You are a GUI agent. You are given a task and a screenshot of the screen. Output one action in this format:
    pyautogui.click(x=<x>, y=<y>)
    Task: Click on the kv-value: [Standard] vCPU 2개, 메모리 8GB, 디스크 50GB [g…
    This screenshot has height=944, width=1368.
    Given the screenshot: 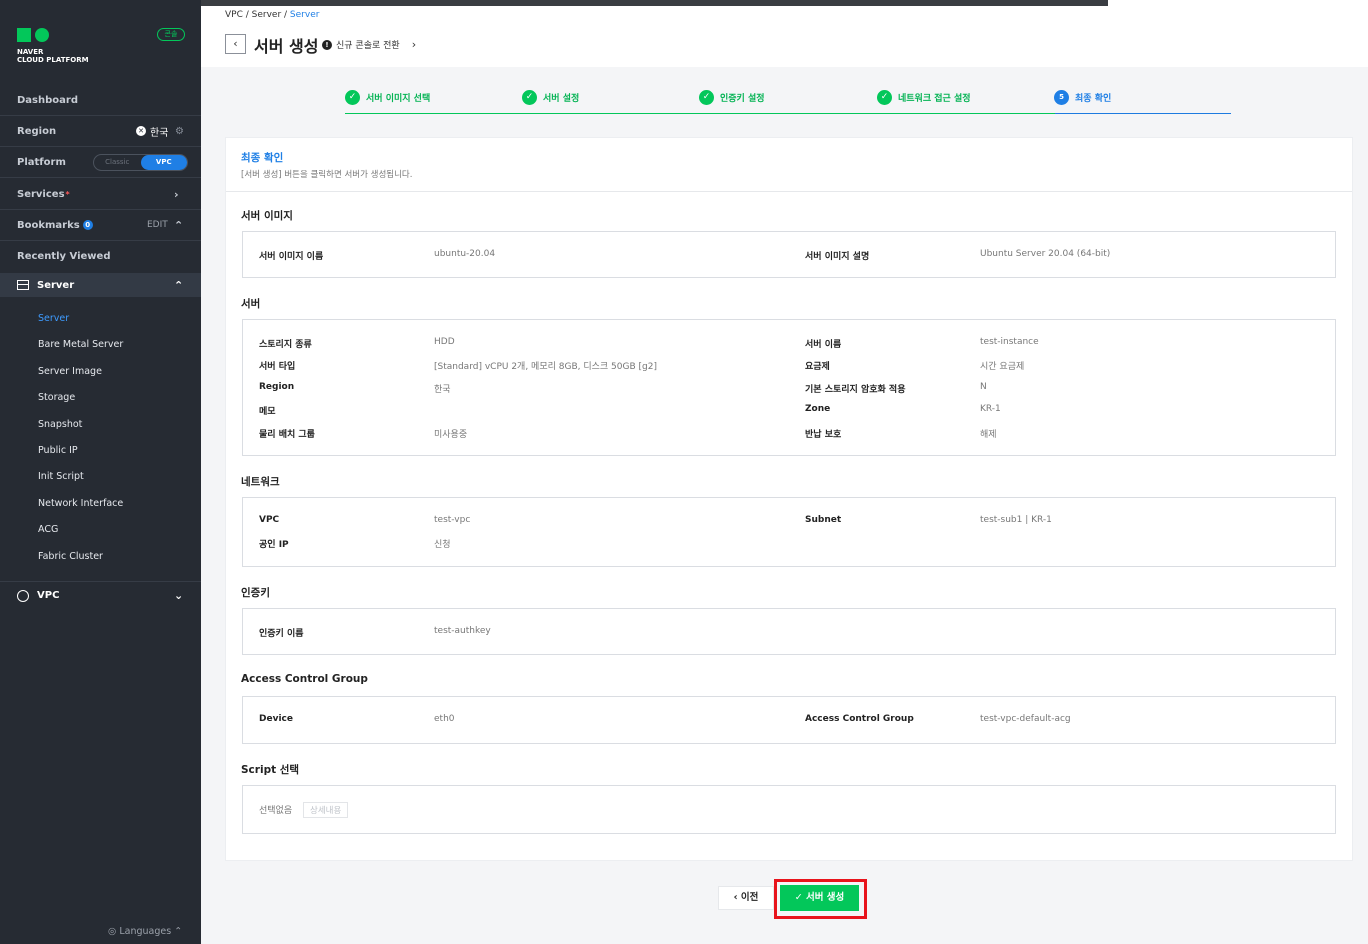 What is the action you would take?
    pyautogui.click(x=545, y=367)
    